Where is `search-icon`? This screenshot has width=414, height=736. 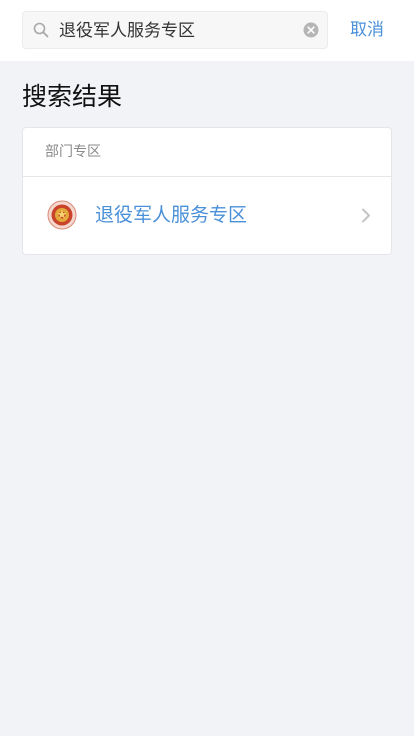
search-icon is located at coordinates (41, 30).